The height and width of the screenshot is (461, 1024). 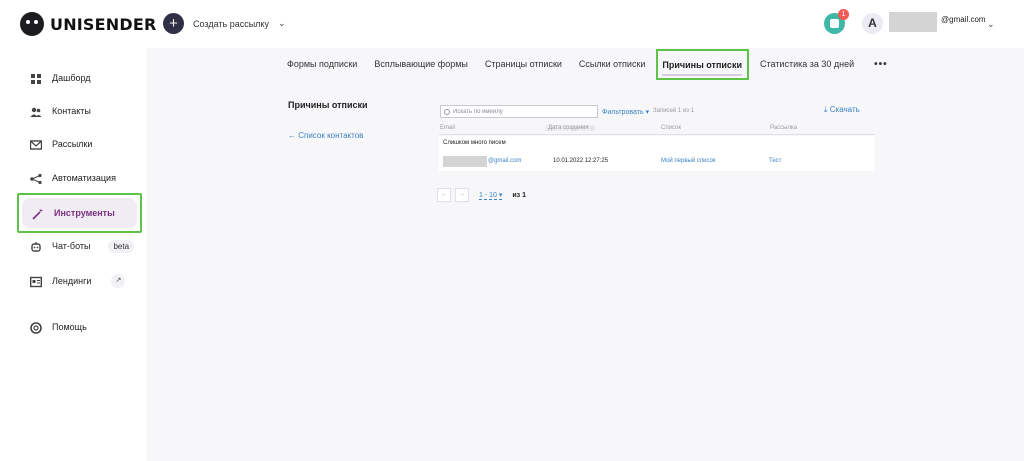 I want to click on page-size-dropdown: 1 - 10 ▾, so click(x=491, y=195).